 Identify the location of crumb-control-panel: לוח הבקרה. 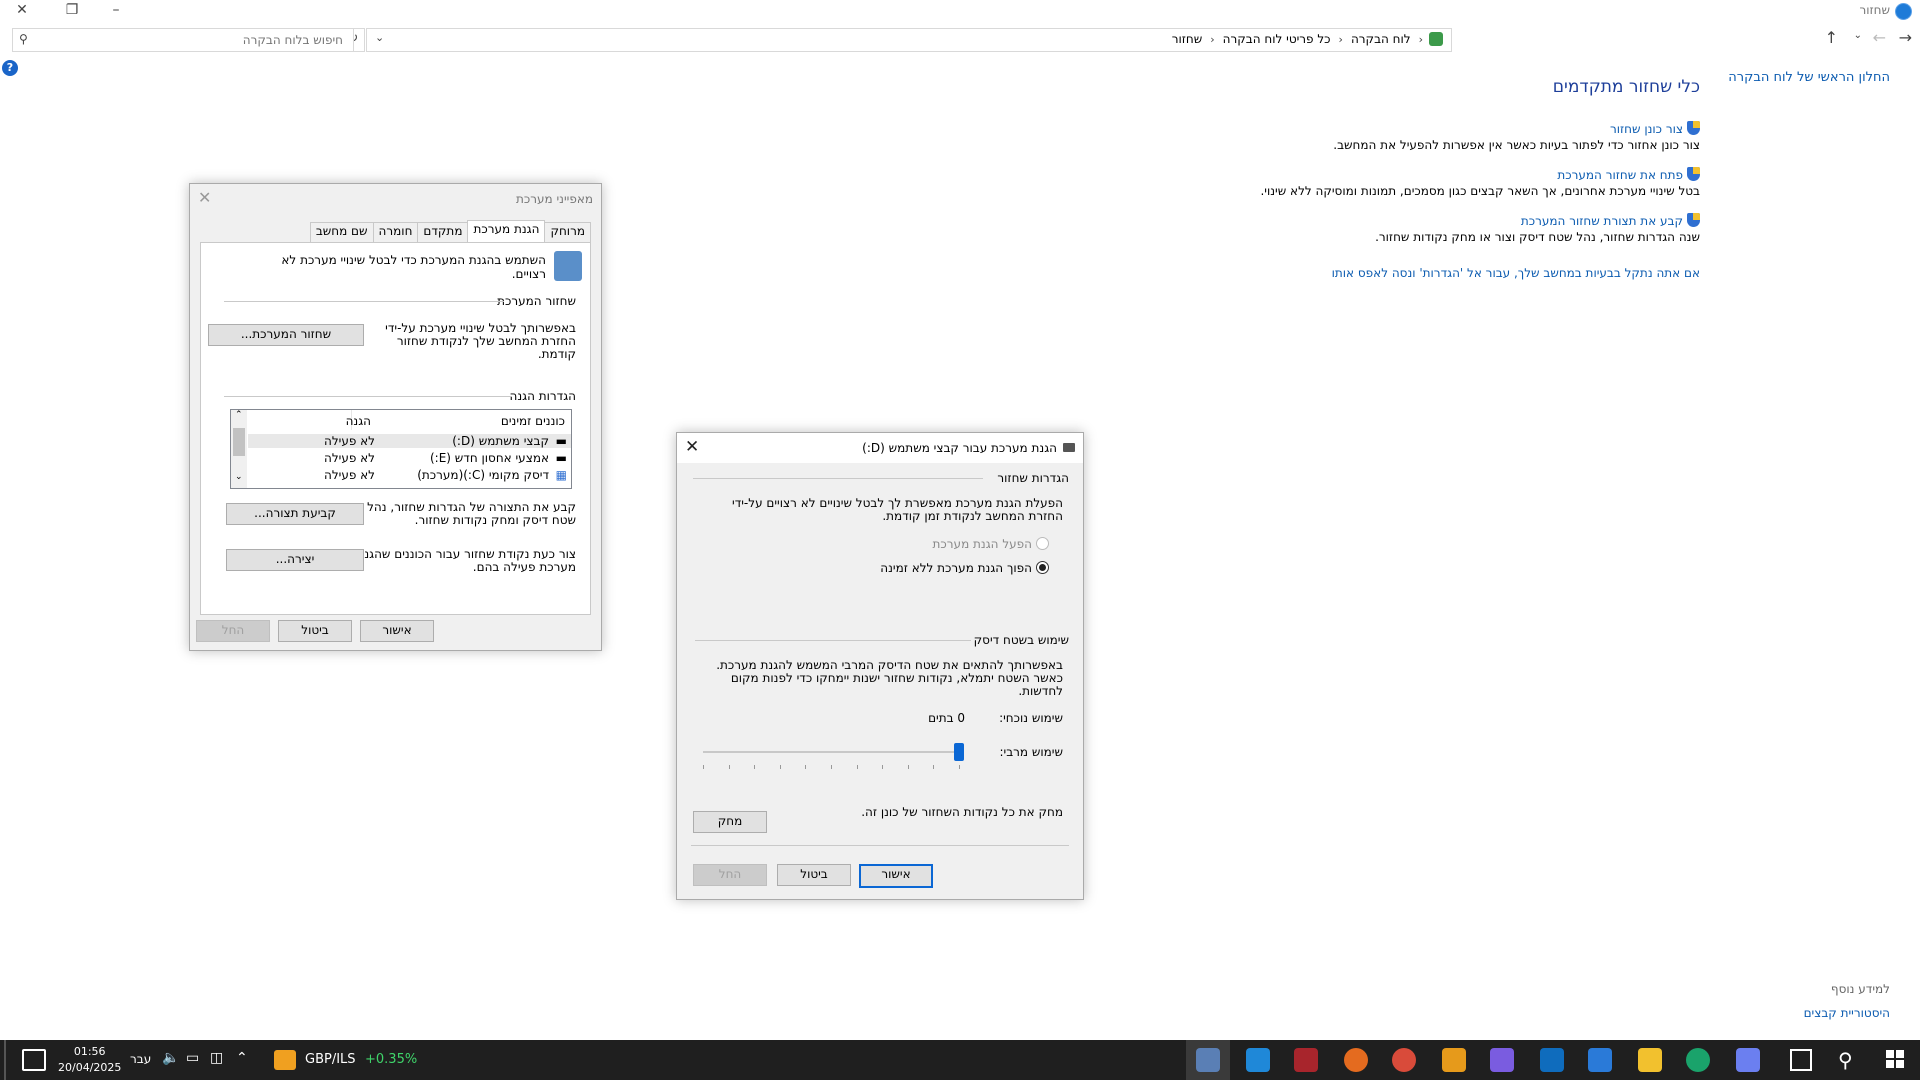
(1381, 39).